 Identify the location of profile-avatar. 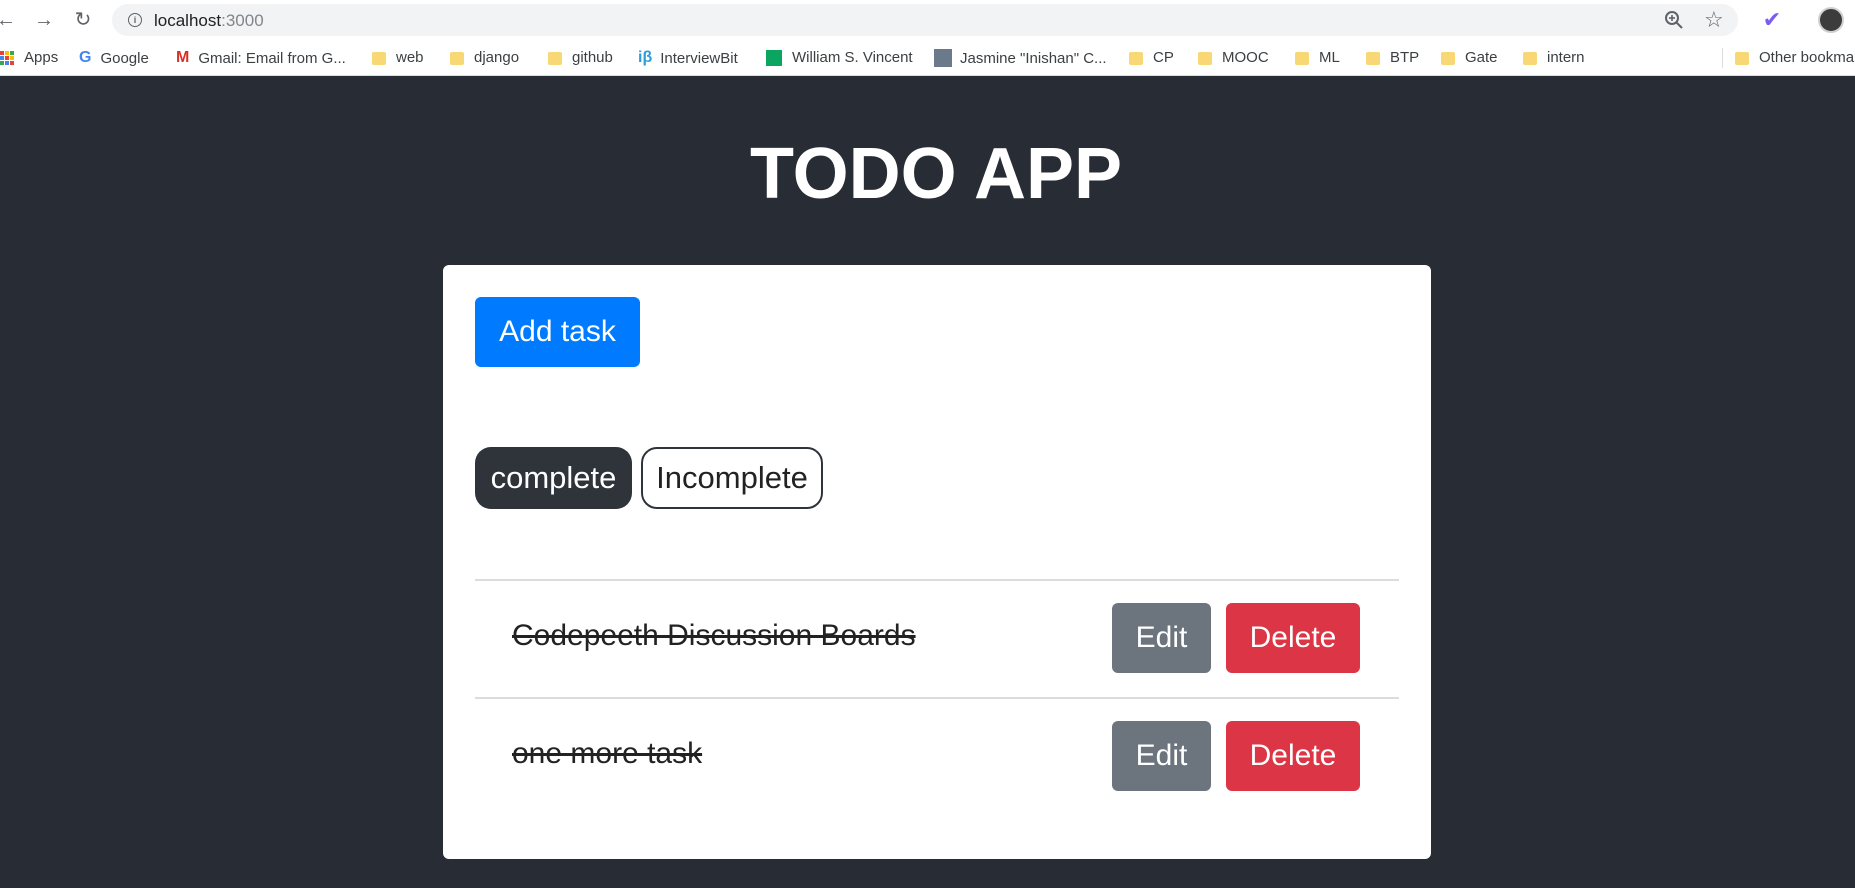
(1831, 20).